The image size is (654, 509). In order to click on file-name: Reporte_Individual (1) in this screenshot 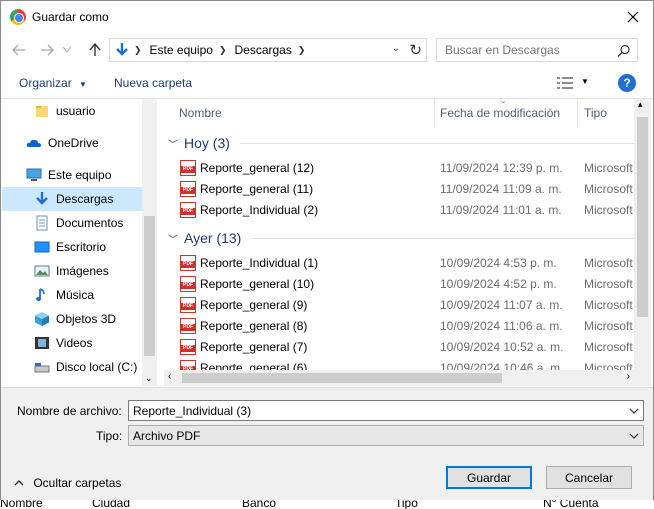, I will do `click(259, 263)`.